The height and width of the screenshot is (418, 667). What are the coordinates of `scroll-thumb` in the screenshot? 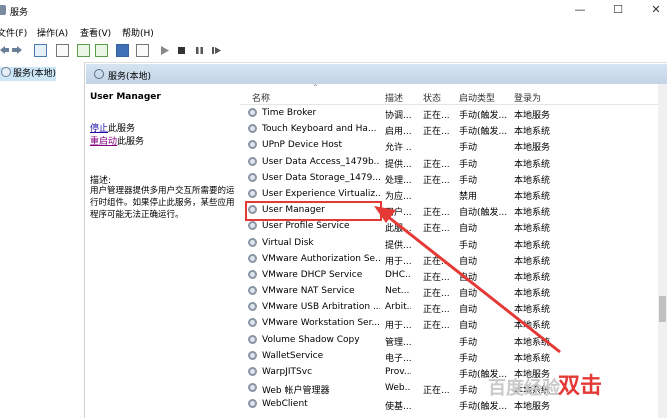 It's located at (662, 309).